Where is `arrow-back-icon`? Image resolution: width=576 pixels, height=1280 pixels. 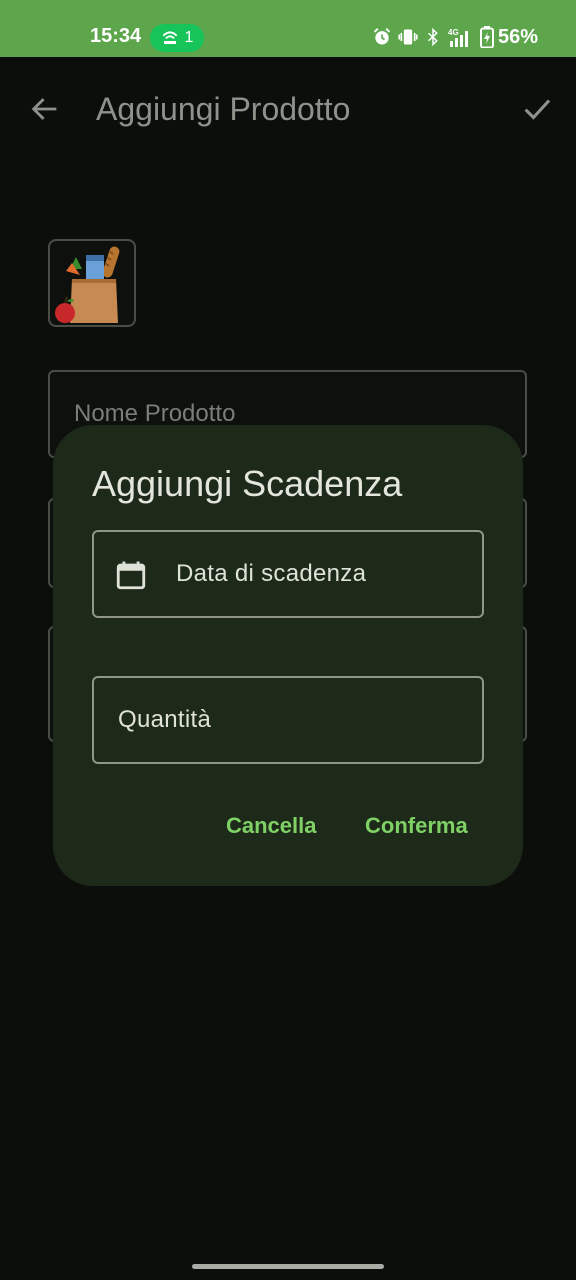
arrow-back-icon is located at coordinates (45, 109).